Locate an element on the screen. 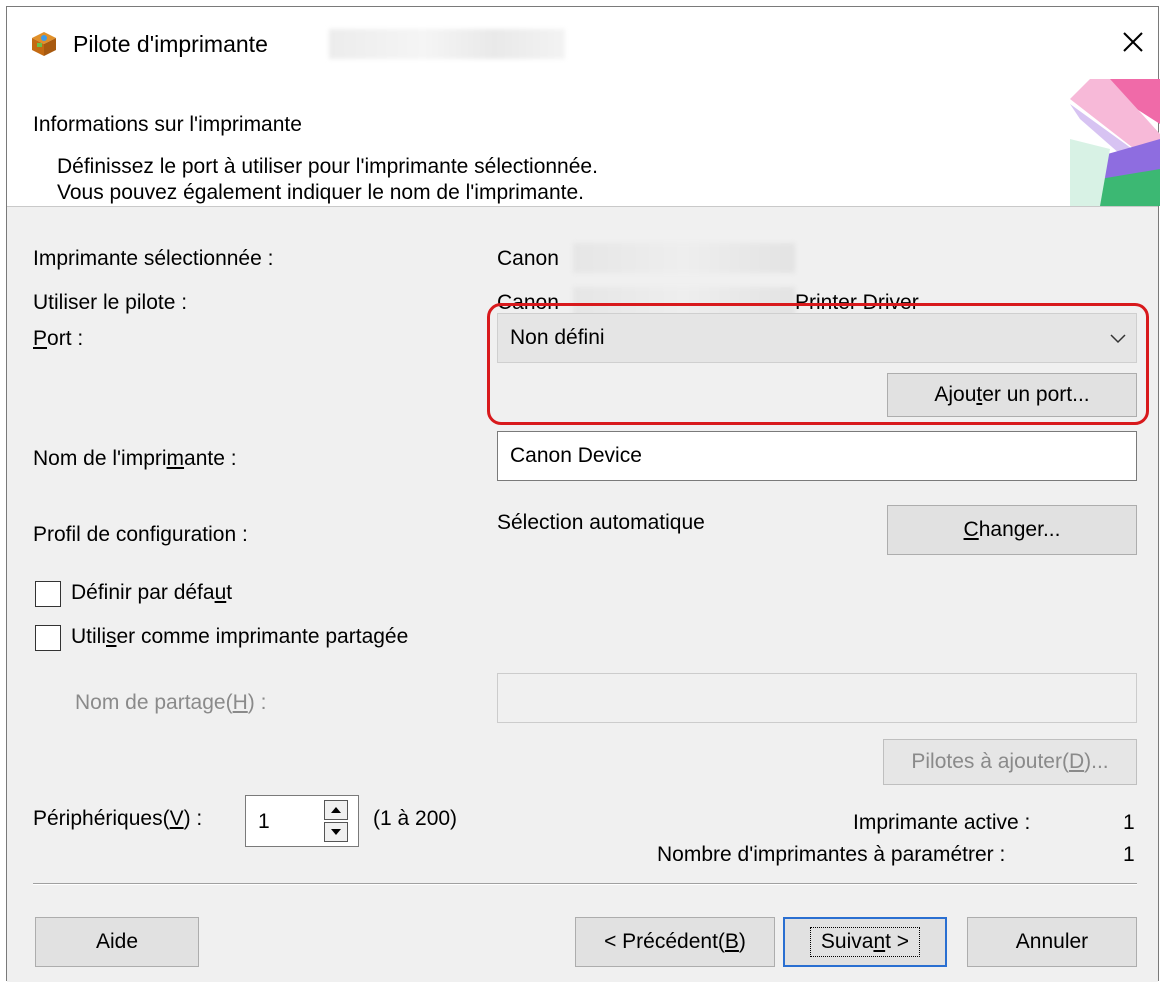 The width and height of the screenshot is (1165, 987). title-bar: Pilote d'imprimante is located at coordinates (582, 43).